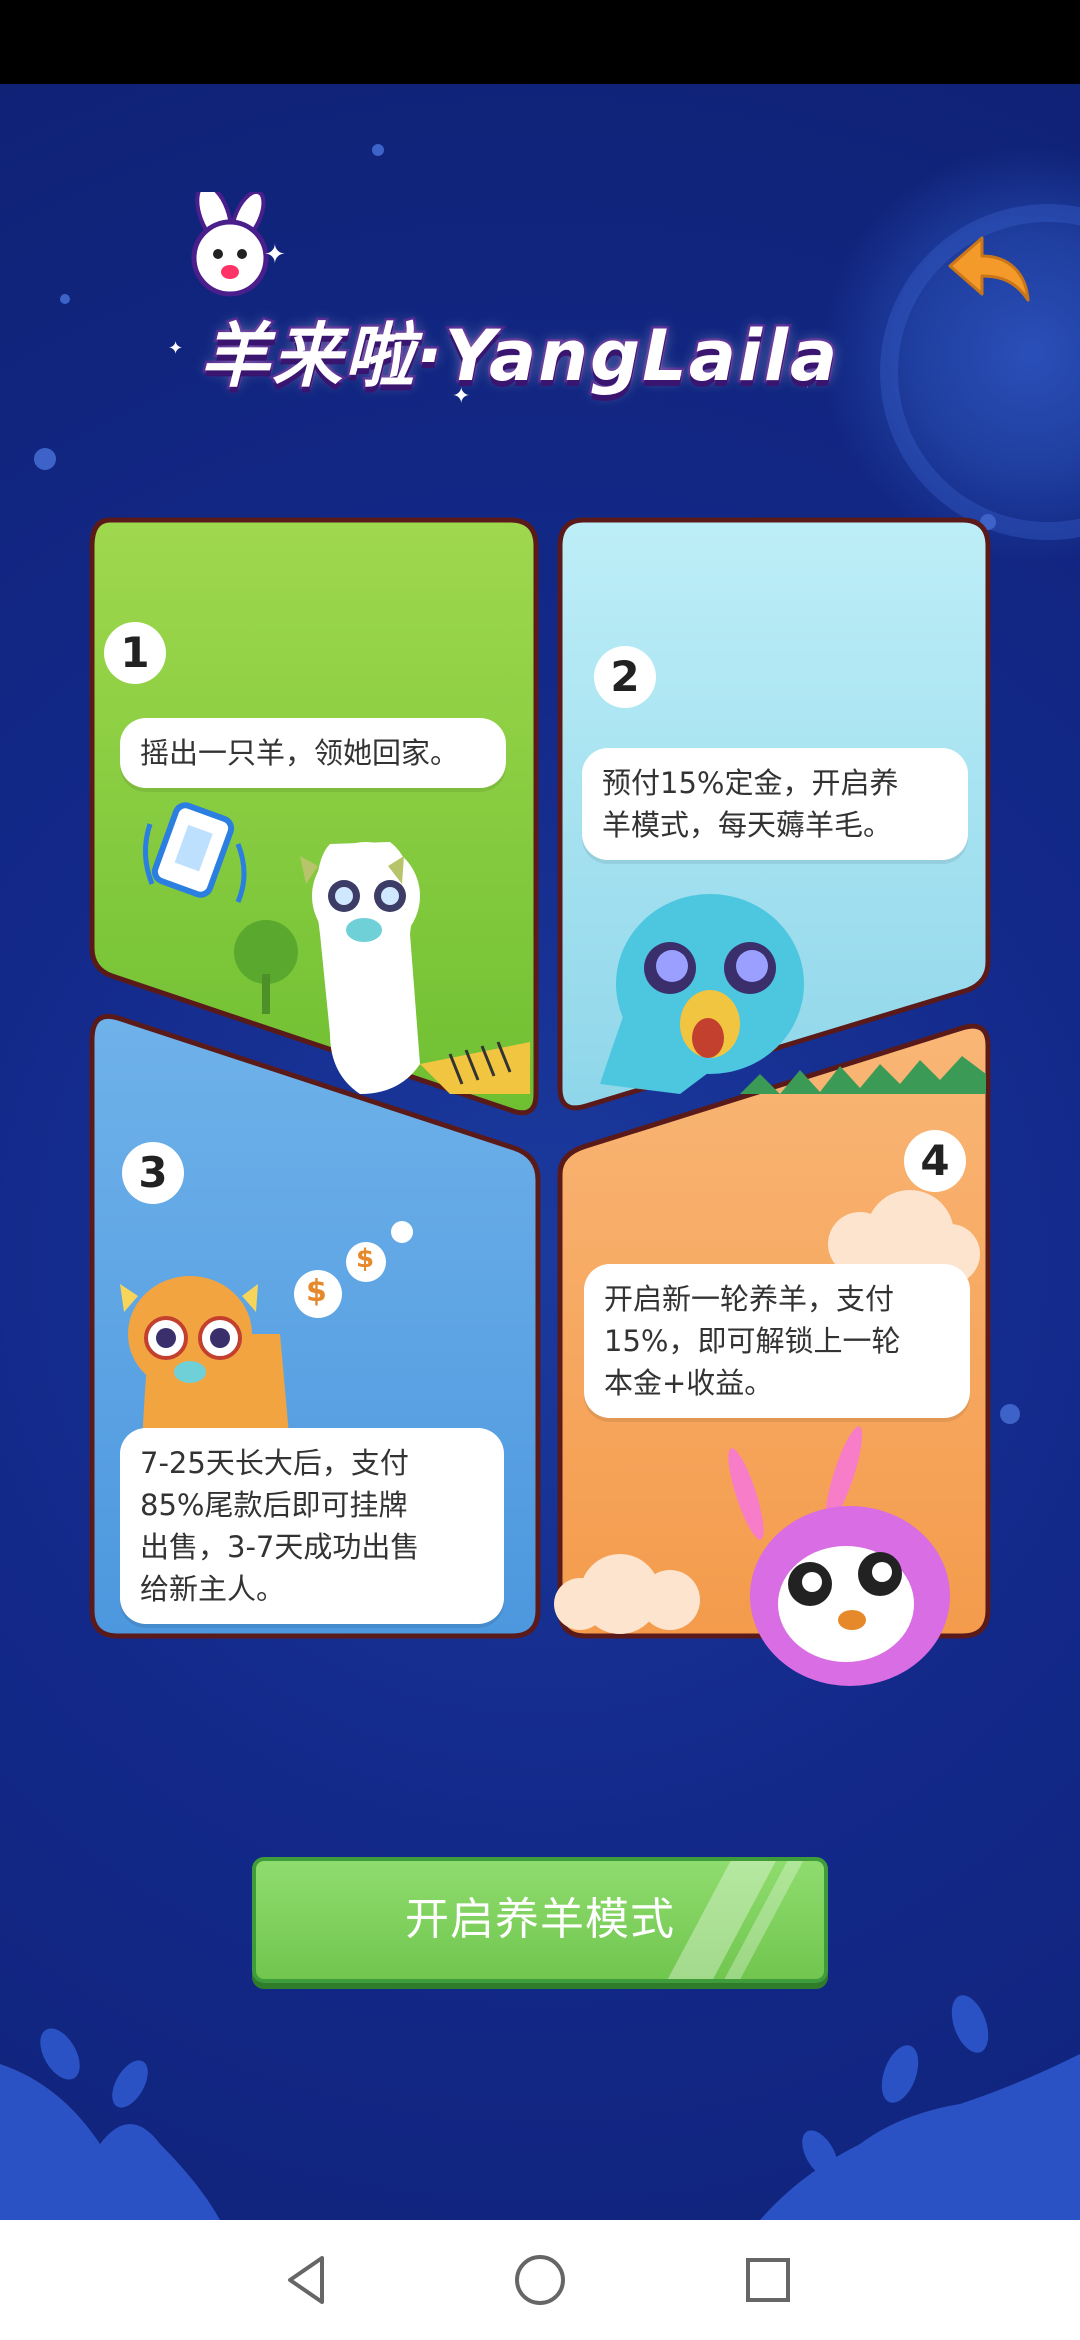 This screenshot has width=1080, height=2340. I want to click on panel-4-text-line: 本金+收益。, so click(689, 1383).